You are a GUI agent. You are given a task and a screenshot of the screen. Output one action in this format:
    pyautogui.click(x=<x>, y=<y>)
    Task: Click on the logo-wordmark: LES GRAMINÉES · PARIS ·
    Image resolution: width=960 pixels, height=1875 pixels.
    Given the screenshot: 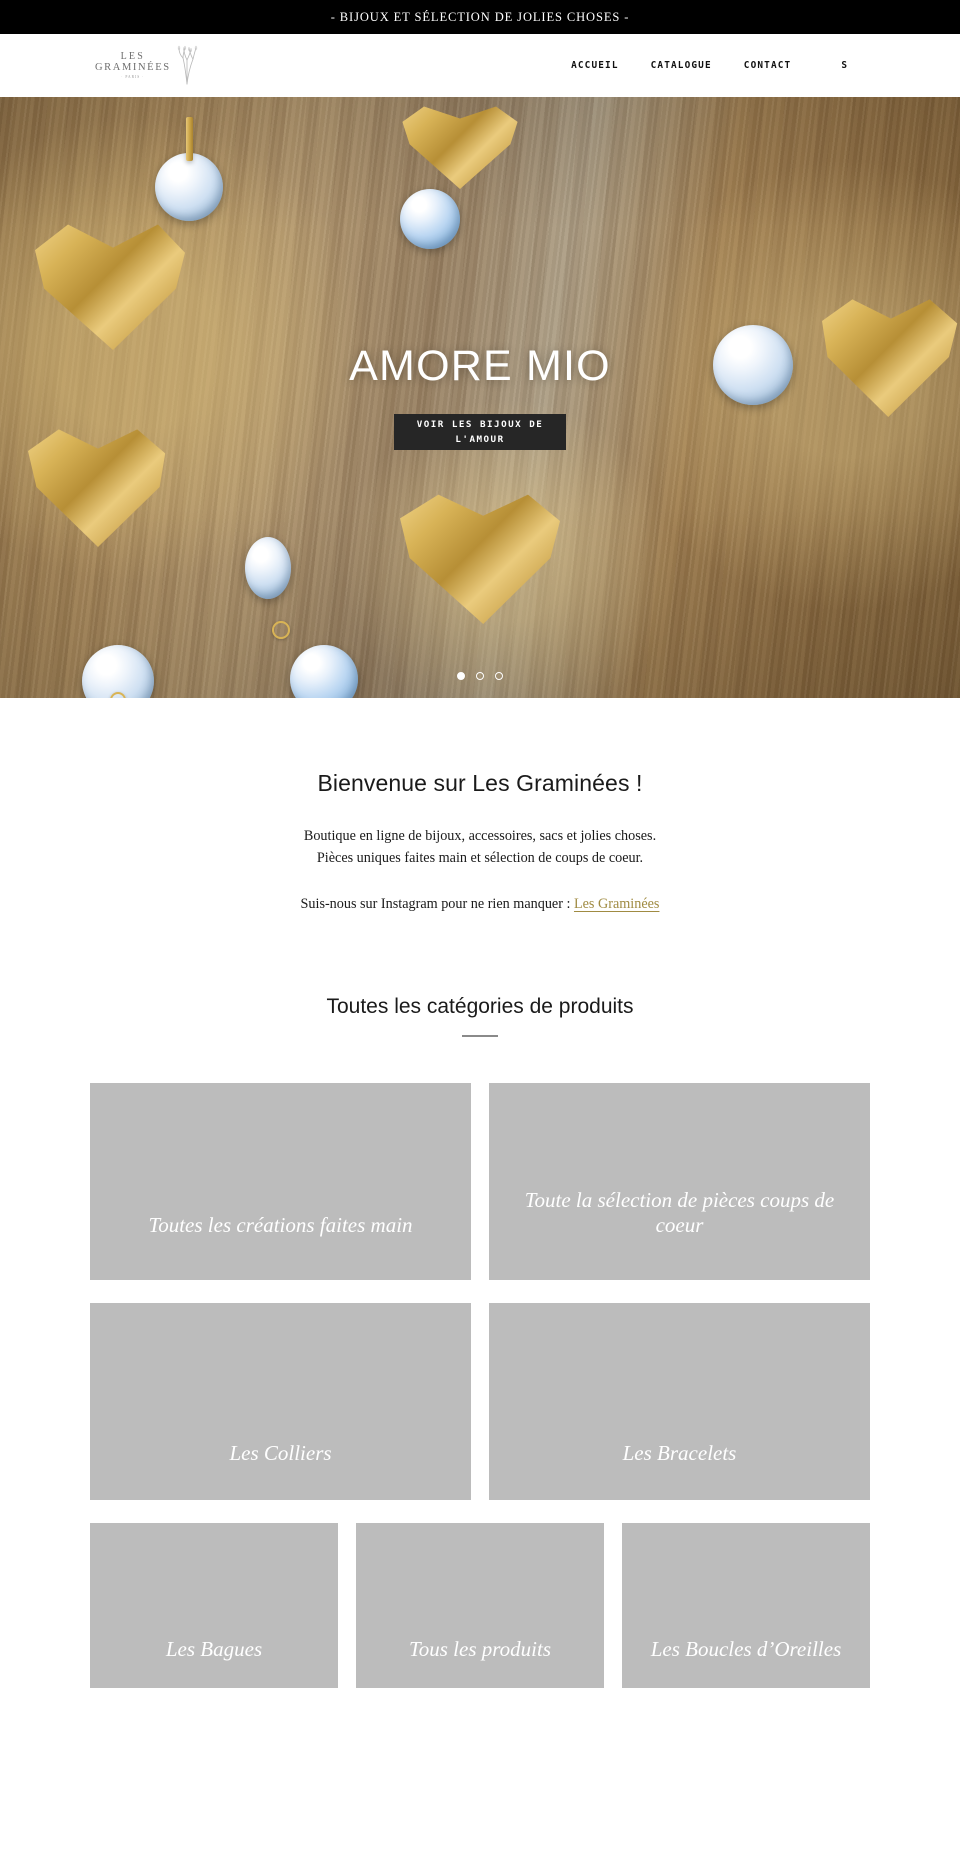 What is the action you would take?
    pyautogui.click(x=133, y=65)
    